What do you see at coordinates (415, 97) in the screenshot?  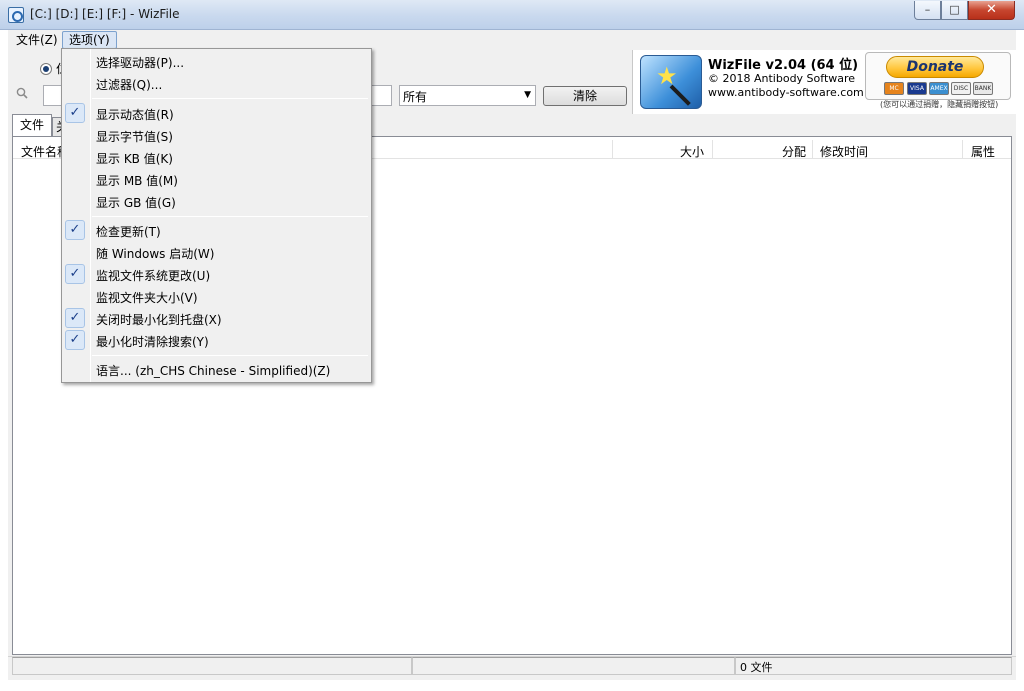 I see `filter-select-value: 所有` at bounding box center [415, 97].